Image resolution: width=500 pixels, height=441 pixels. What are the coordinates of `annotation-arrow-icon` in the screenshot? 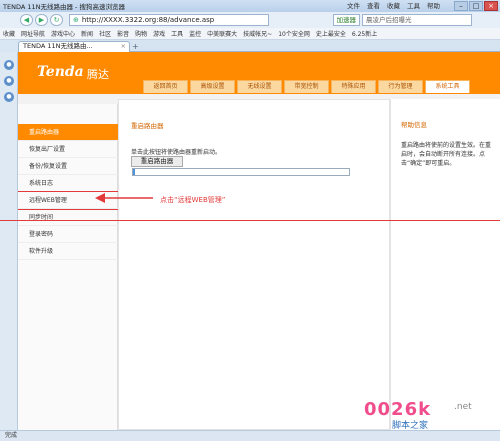 It's located at (124, 198).